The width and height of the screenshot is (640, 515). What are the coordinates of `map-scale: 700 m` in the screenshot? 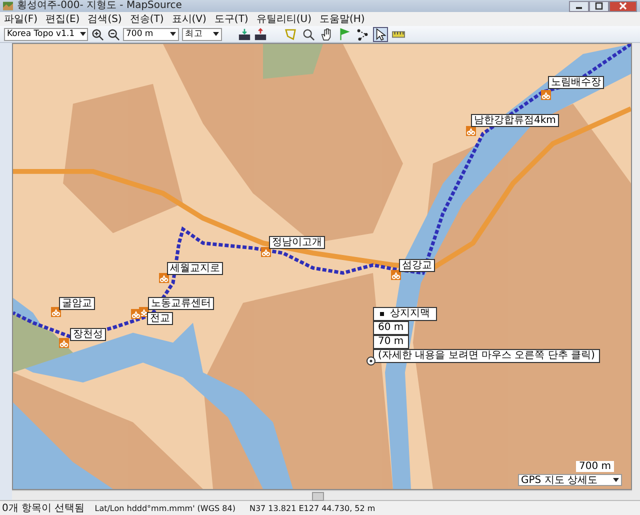 It's located at (595, 466).